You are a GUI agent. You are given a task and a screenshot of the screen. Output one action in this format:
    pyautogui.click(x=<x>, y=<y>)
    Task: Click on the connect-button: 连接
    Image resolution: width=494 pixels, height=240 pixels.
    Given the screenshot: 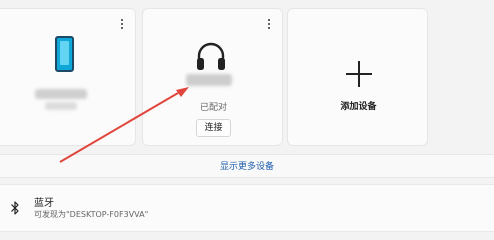 What is the action you would take?
    pyautogui.click(x=213, y=128)
    